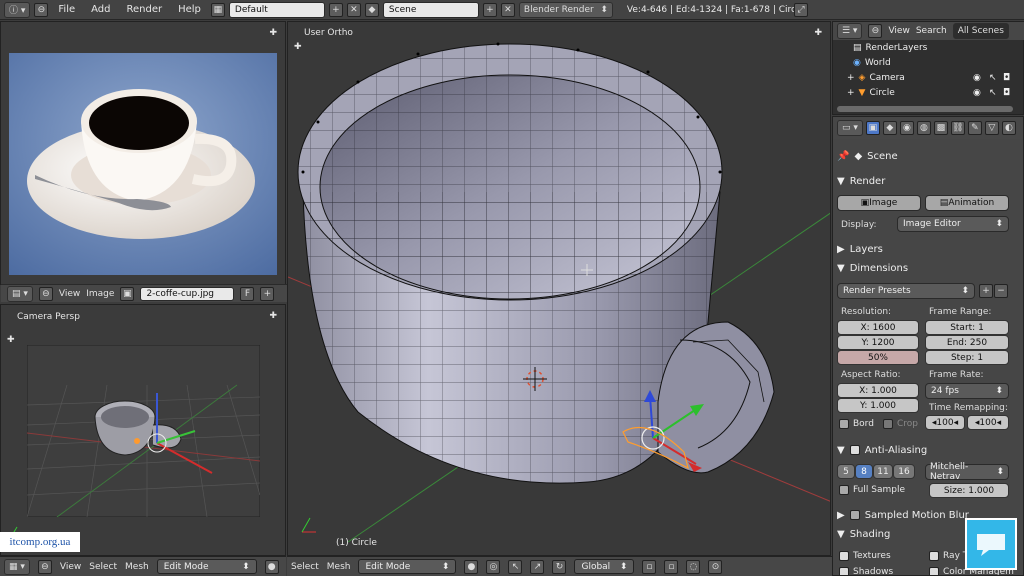 The image size is (1024, 576). Describe the element at coordinates (515, 566) in the screenshot. I see `manipulator-icon: ↖` at that location.